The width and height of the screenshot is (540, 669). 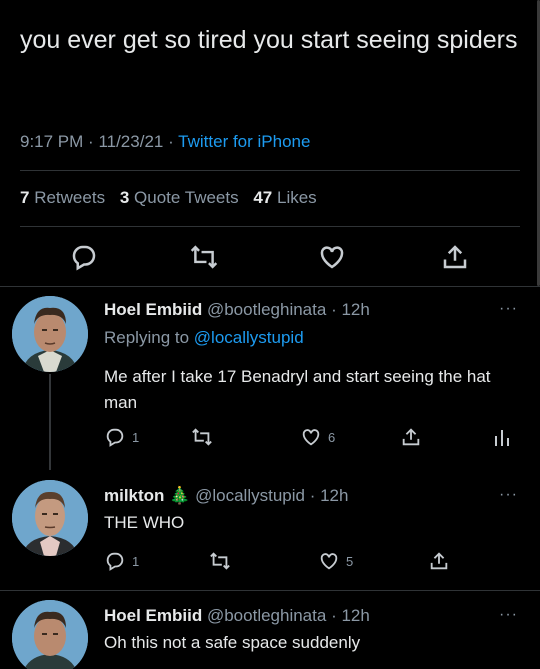 I want to click on tweet-time: 9:17 PM, so click(x=52, y=141).